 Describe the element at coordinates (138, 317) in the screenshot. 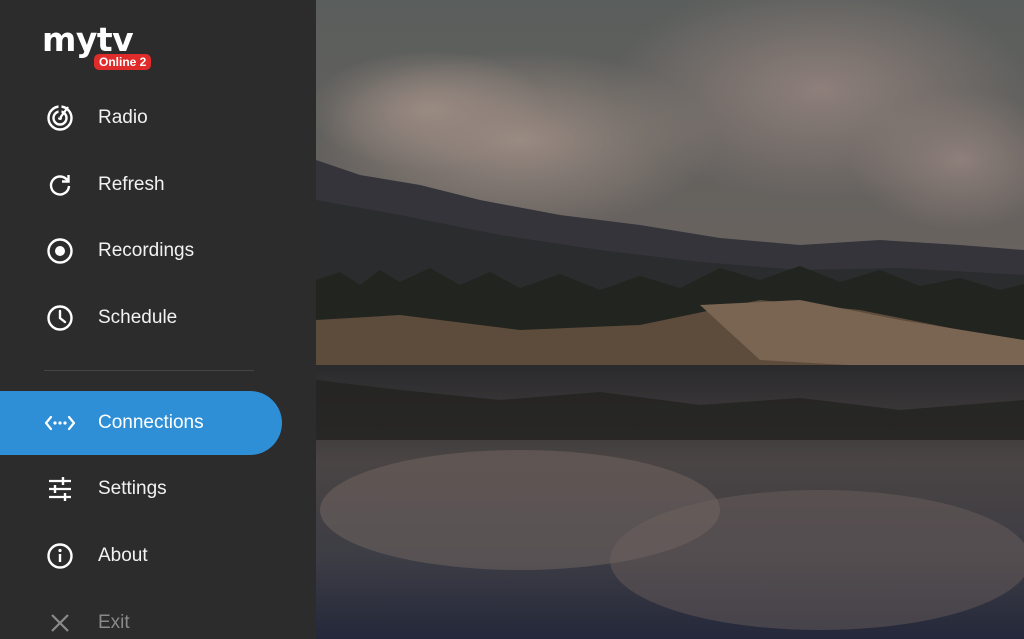

I see `menu-item-label: Schedule` at that location.